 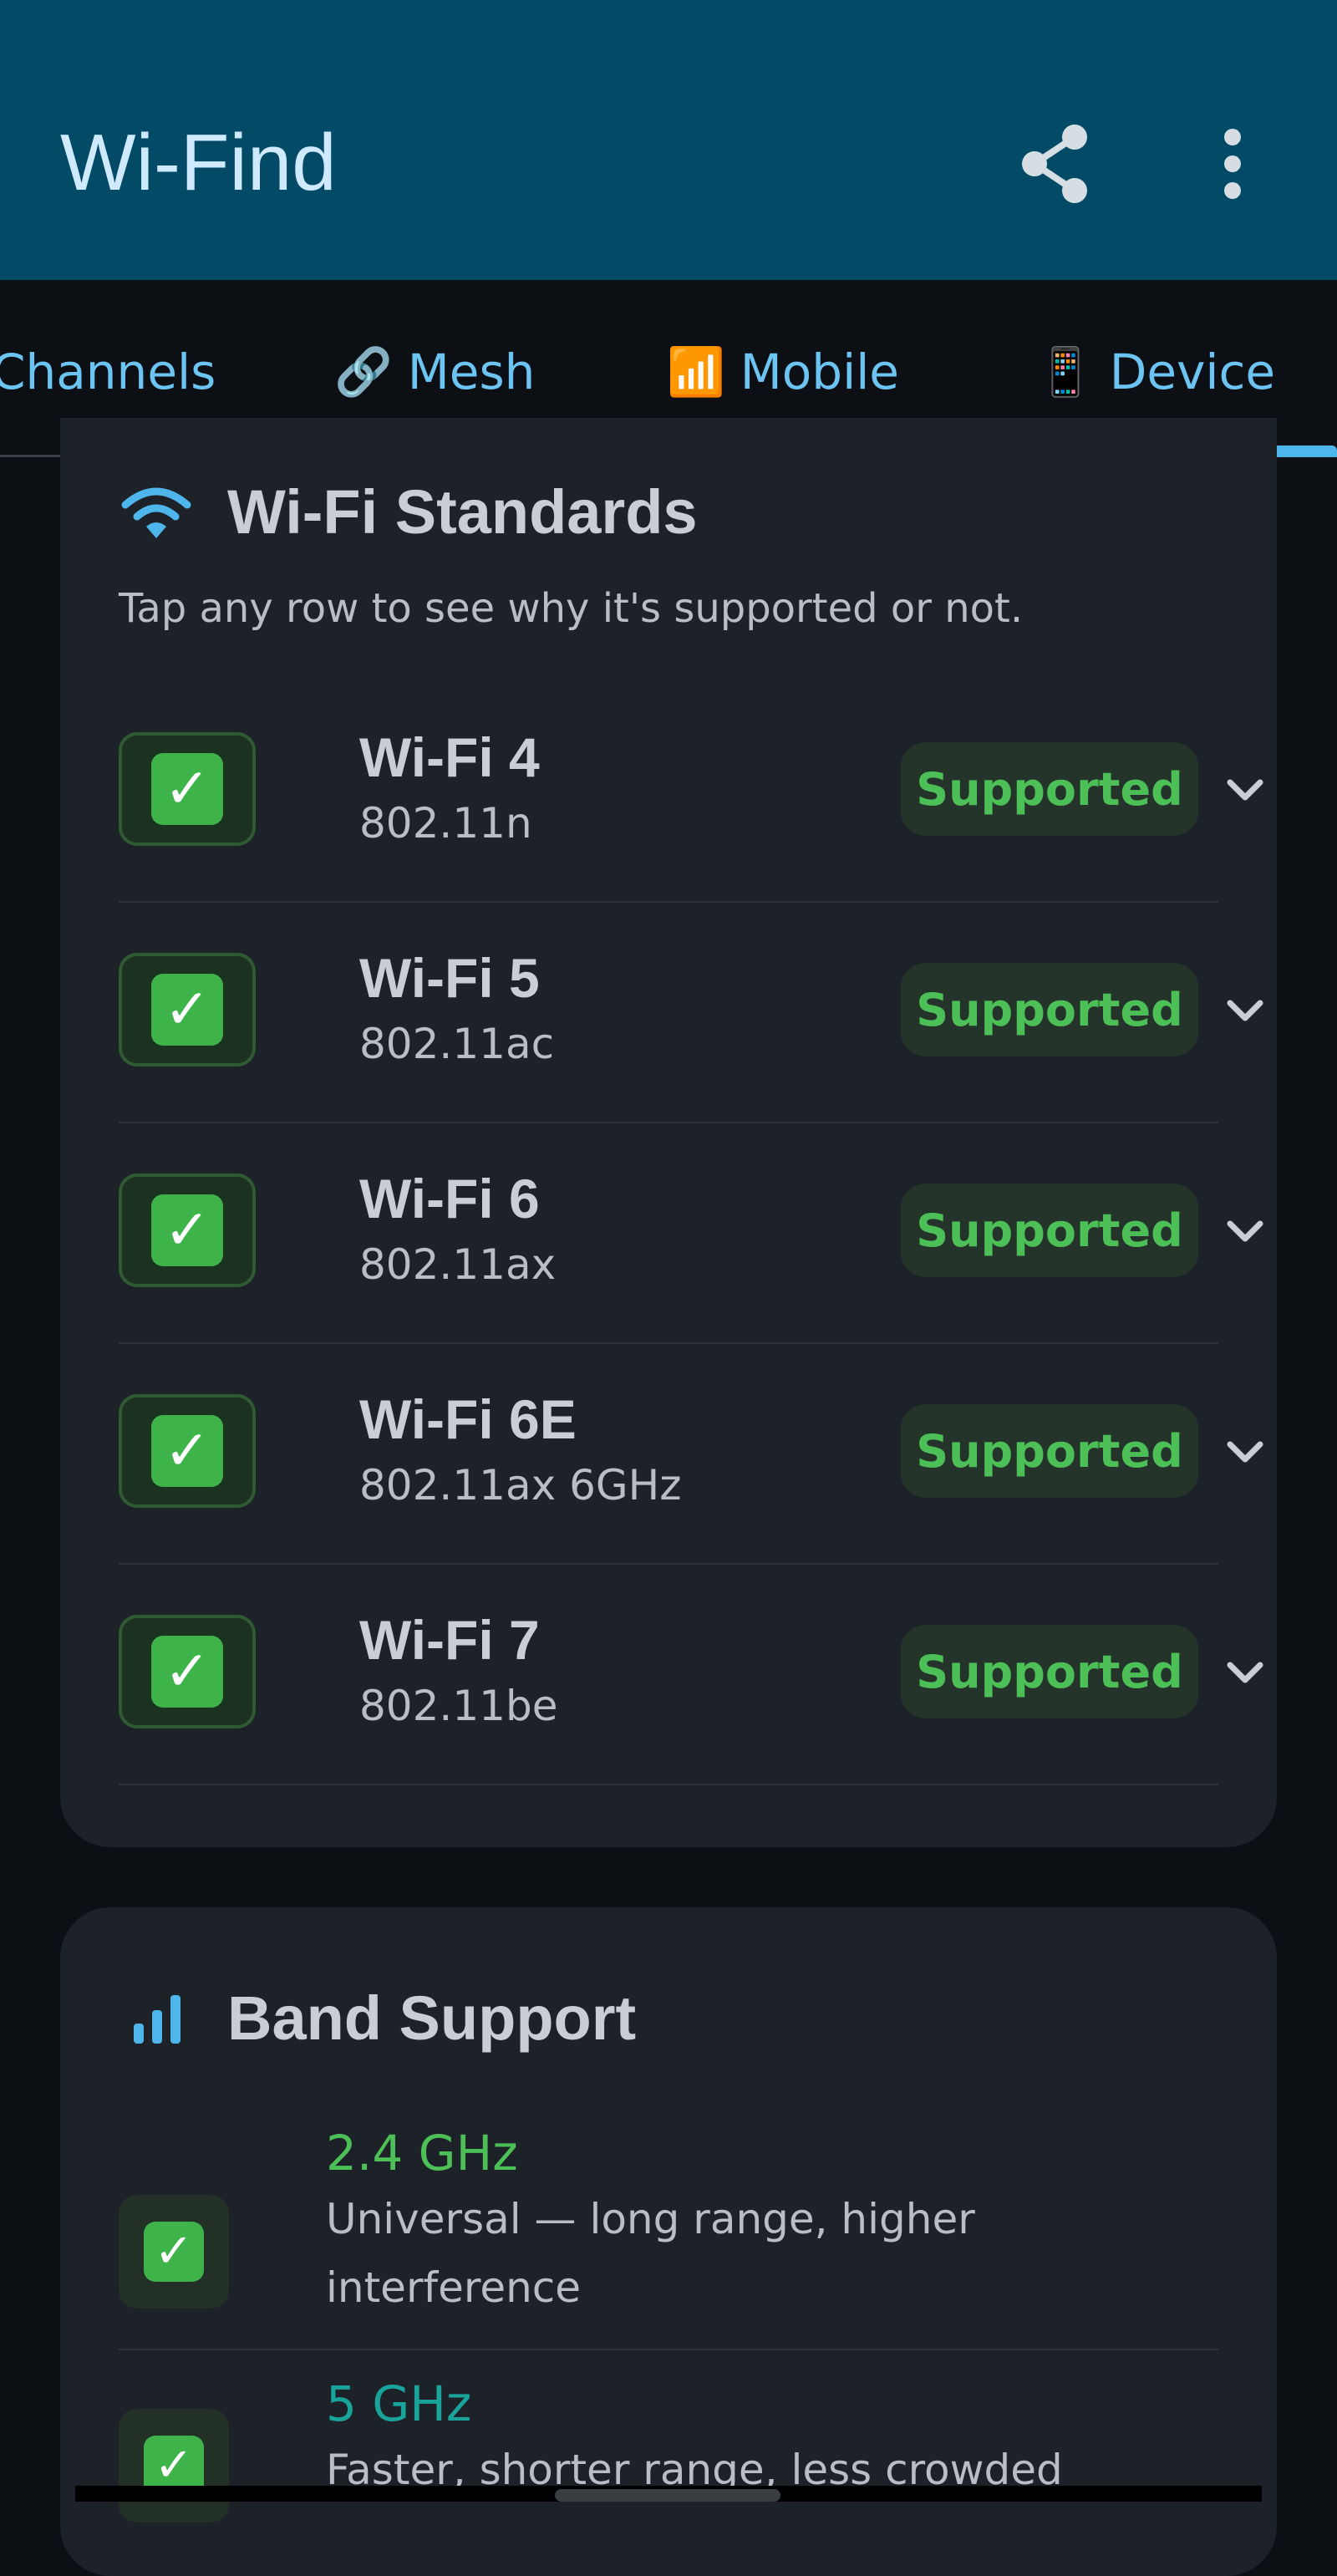 I want to click on more-options-button, so click(x=1232, y=164).